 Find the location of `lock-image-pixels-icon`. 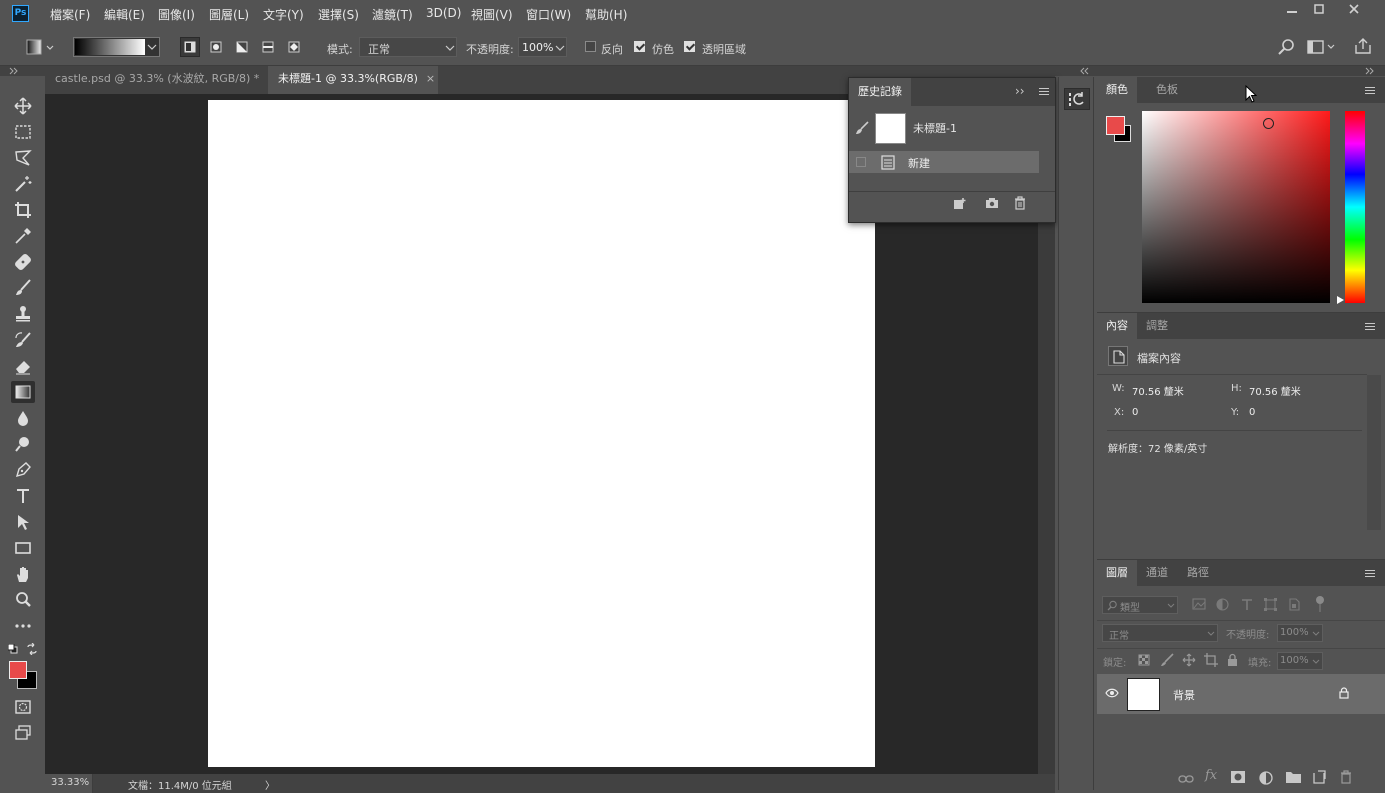

lock-image-pixels-icon is located at coordinates (1167, 660).